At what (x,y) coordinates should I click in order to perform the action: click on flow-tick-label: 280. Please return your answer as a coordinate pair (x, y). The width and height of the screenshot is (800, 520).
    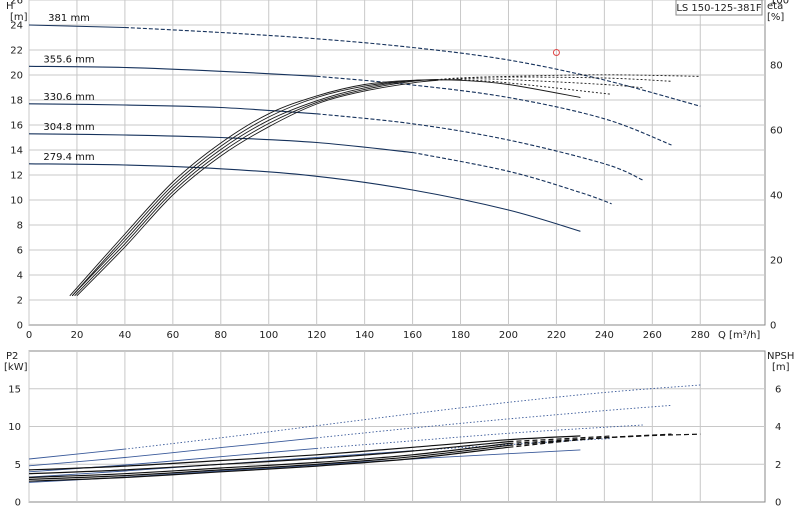
    Looking at the image, I should click on (700, 335).